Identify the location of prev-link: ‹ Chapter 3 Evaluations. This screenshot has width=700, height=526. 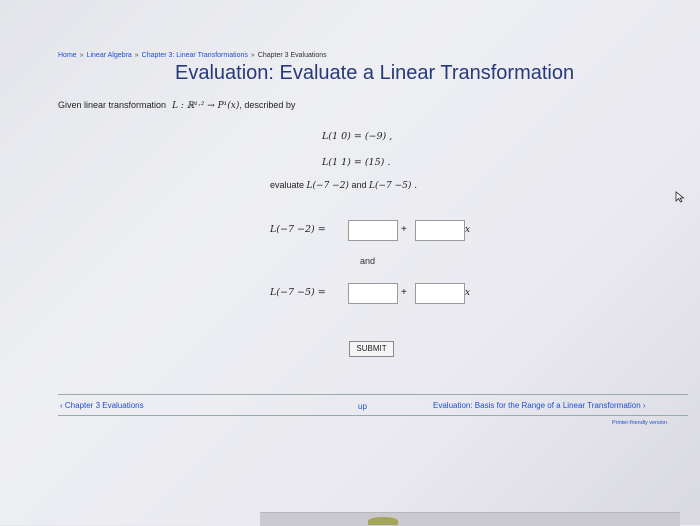
(102, 405).